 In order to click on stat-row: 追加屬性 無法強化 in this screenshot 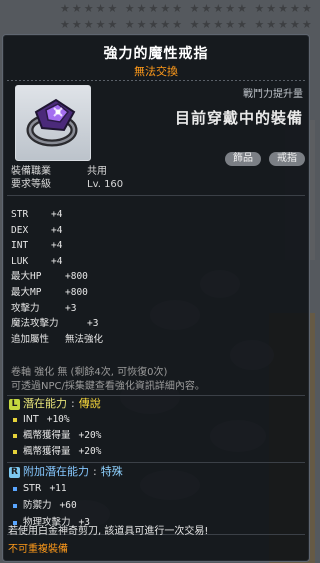, I will do `click(57, 340)`.